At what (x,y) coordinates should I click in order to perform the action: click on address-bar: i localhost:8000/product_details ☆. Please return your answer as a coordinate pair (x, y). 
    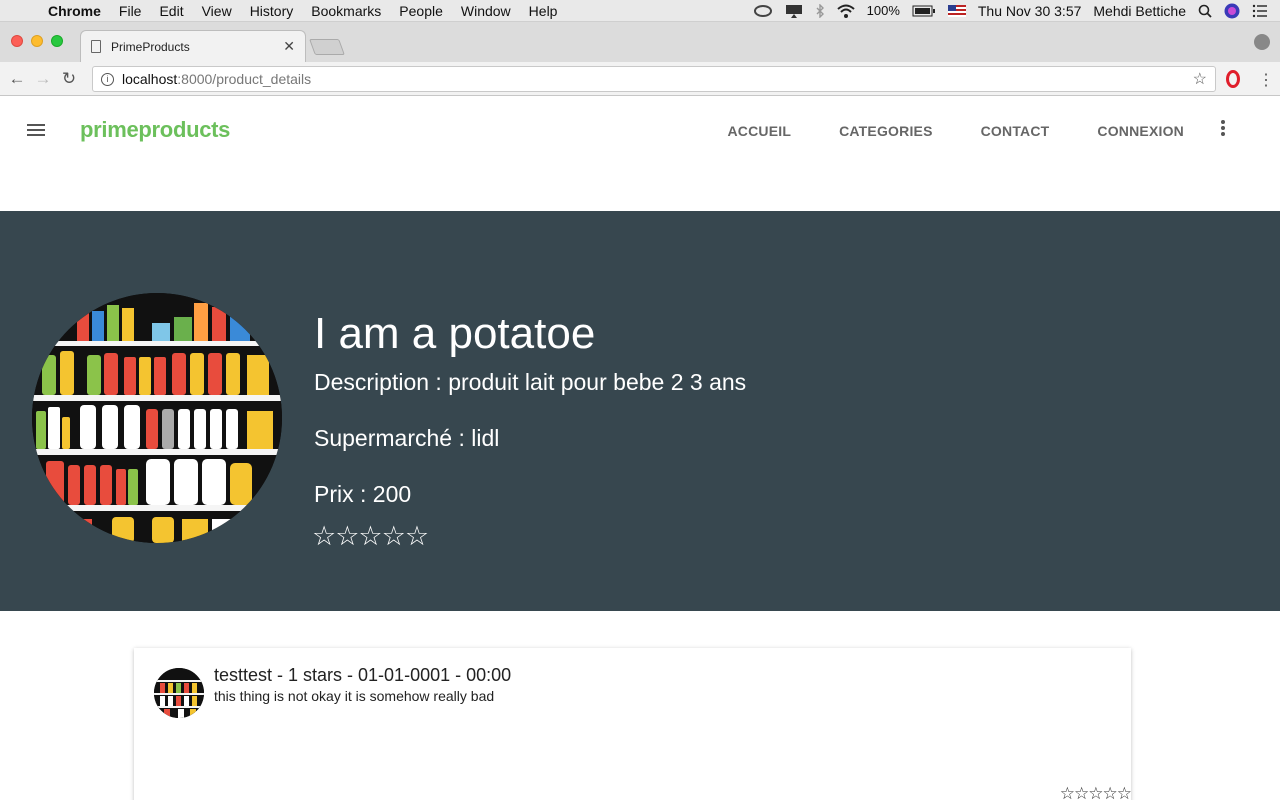
    Looking at the image, I should click on (654, 79).